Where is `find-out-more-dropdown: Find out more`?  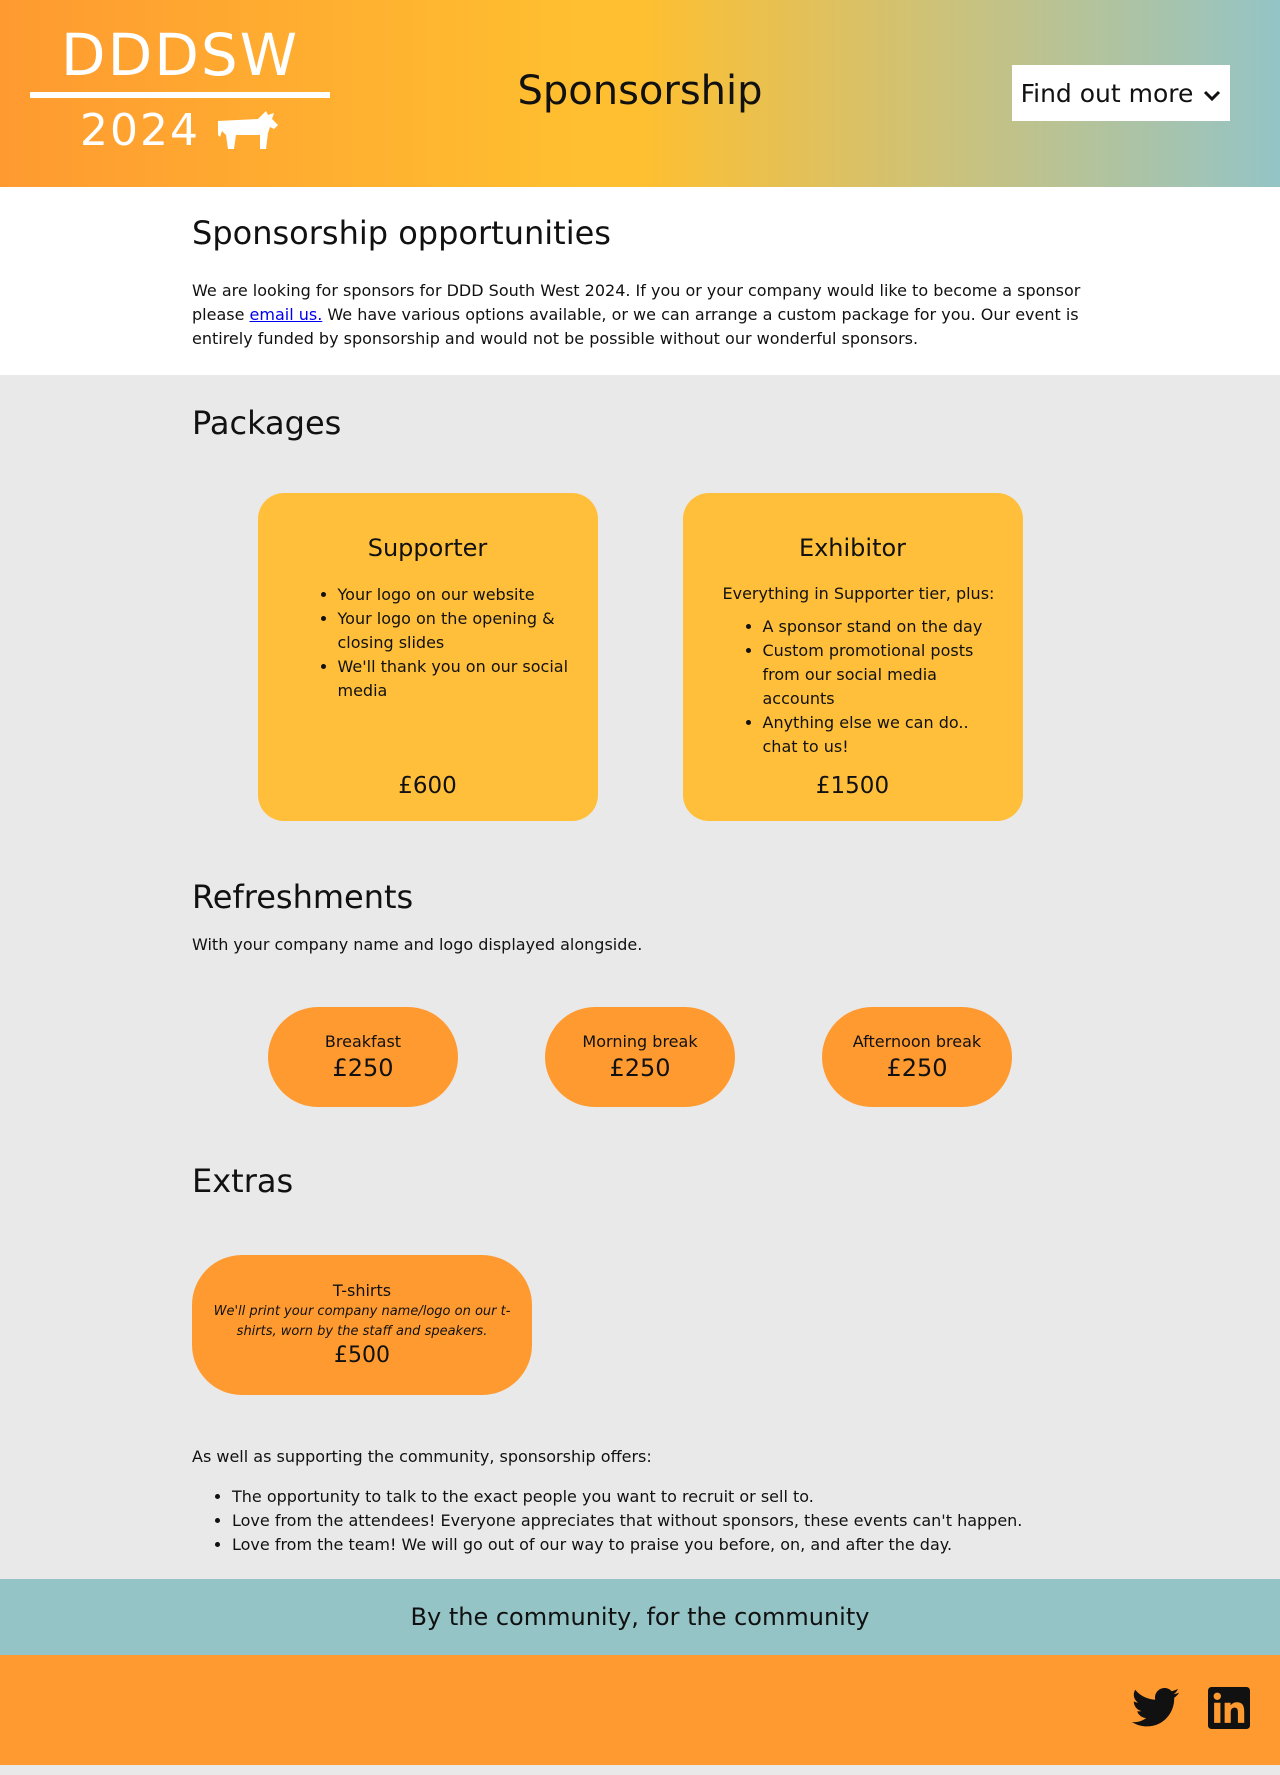
find-out-more-dropdown: Find out more is located at coordinates (1121, 93).